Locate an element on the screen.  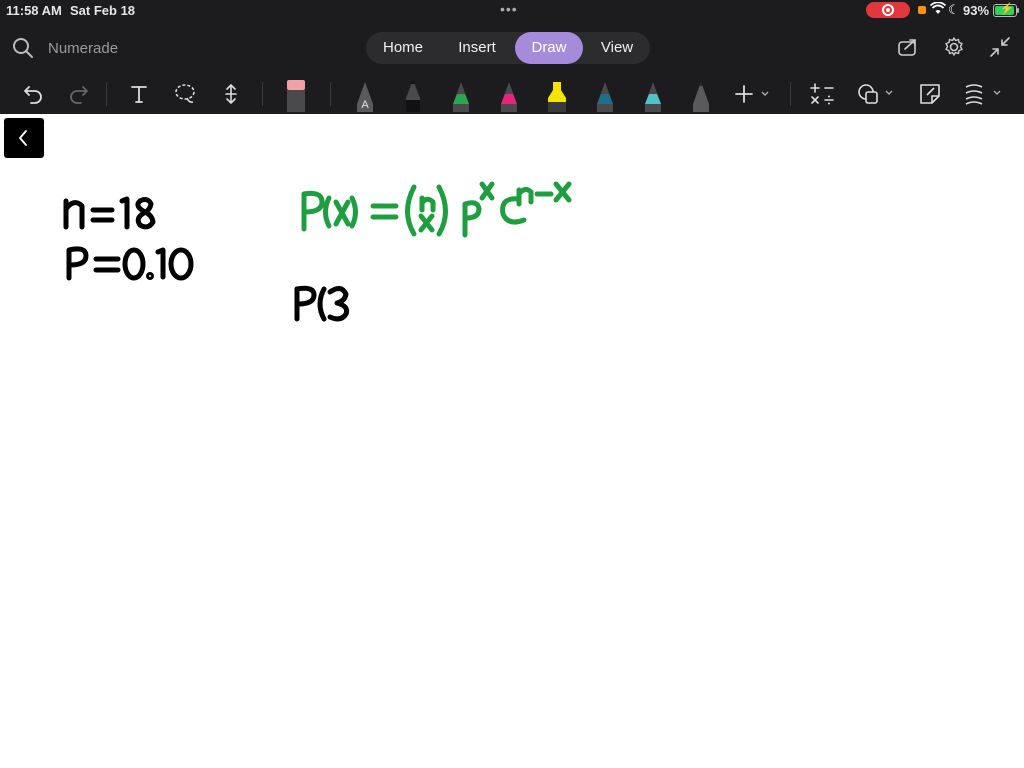
add-pen-icon is located at coordinates (752, 94).